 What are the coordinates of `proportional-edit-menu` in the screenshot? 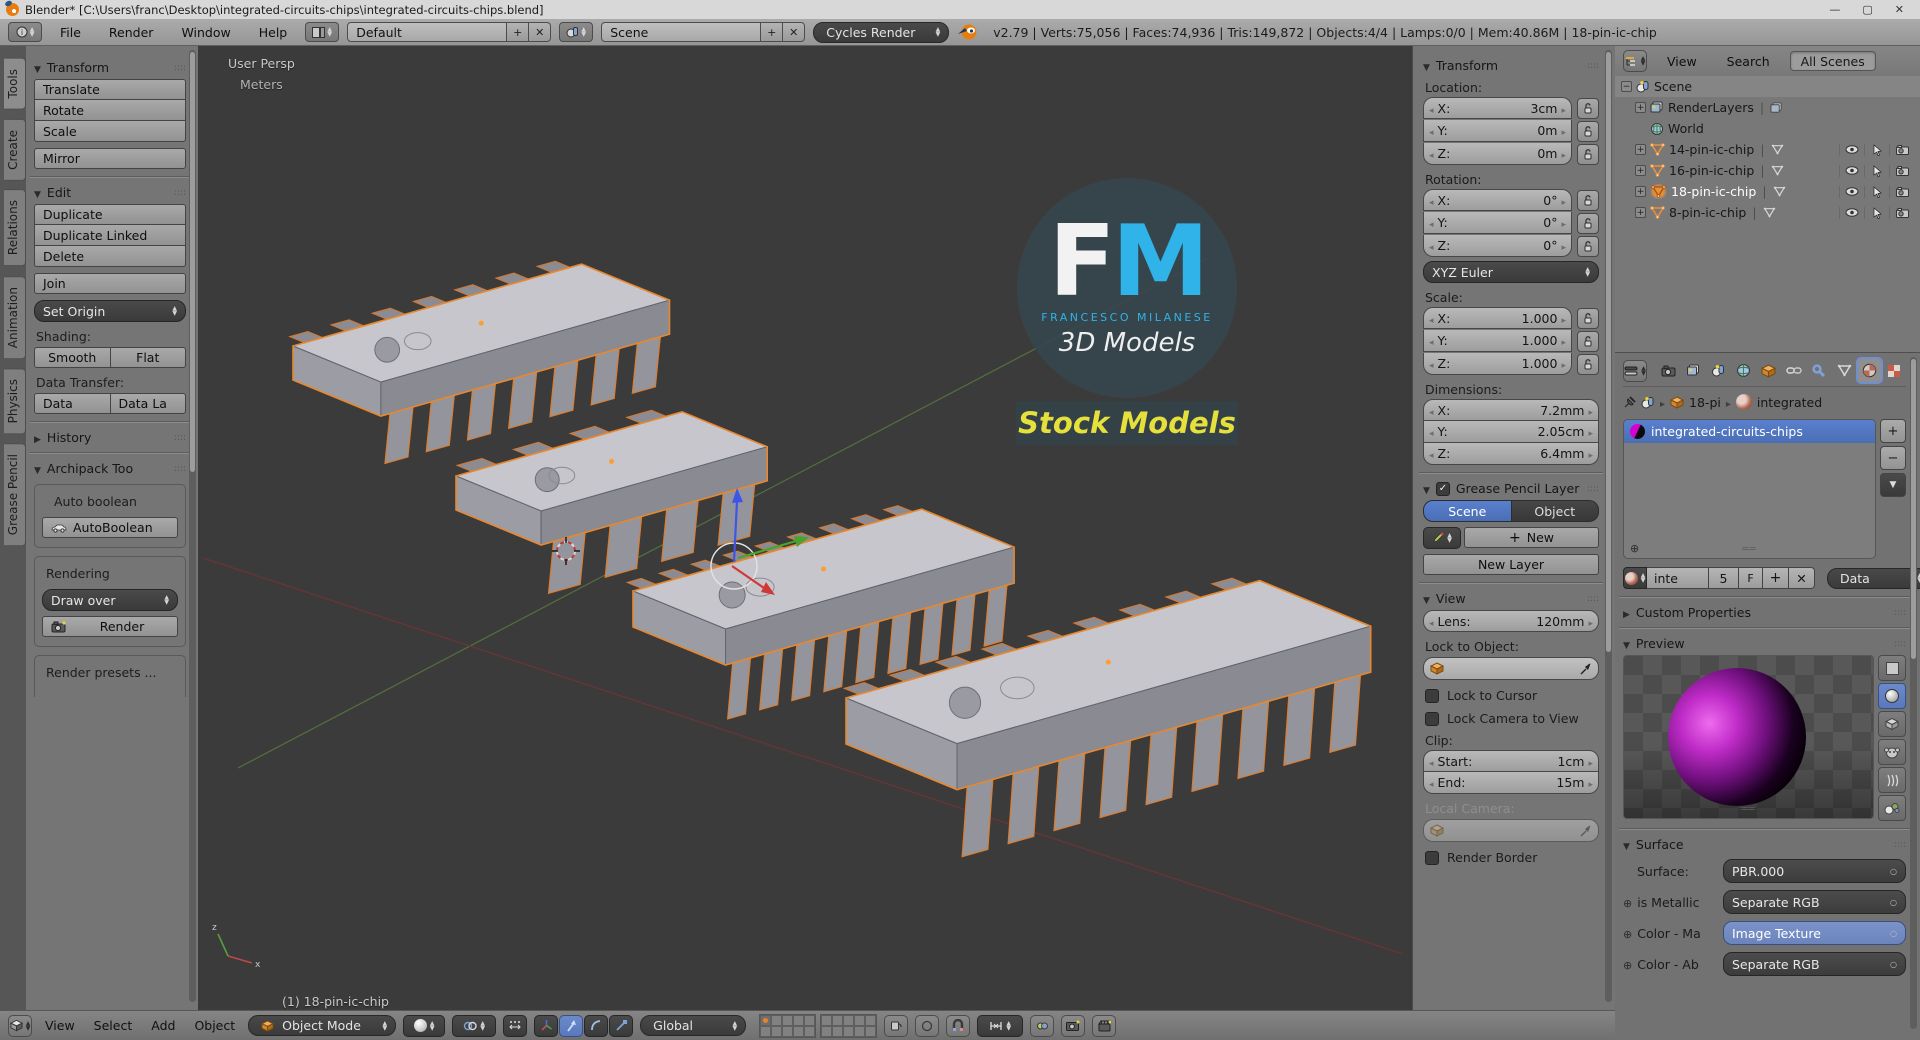 It's located at (927, 1025).